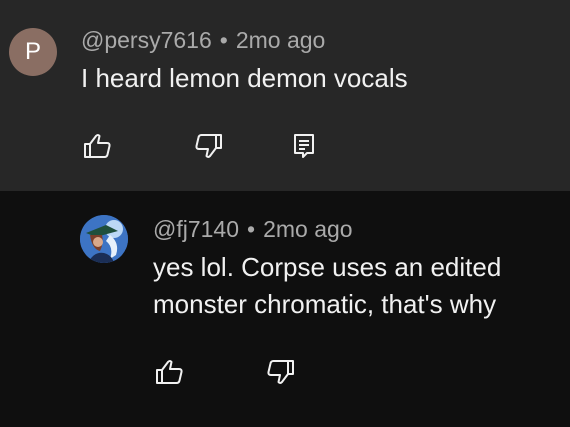 The height and width of the screenshot is (427, 570). Describe the element at coordinates (146, 40) in the screenshot. I see `comment-author: @persy7616` at that location.